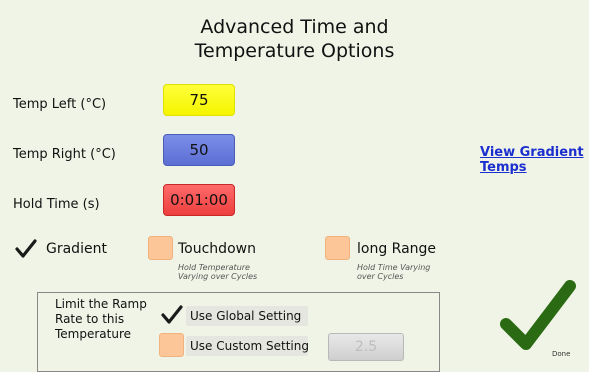  Describe the element at coordinates (294, 39) in the screenshot. I see `page-title: Advanced Time and Temperature Options` at that location.